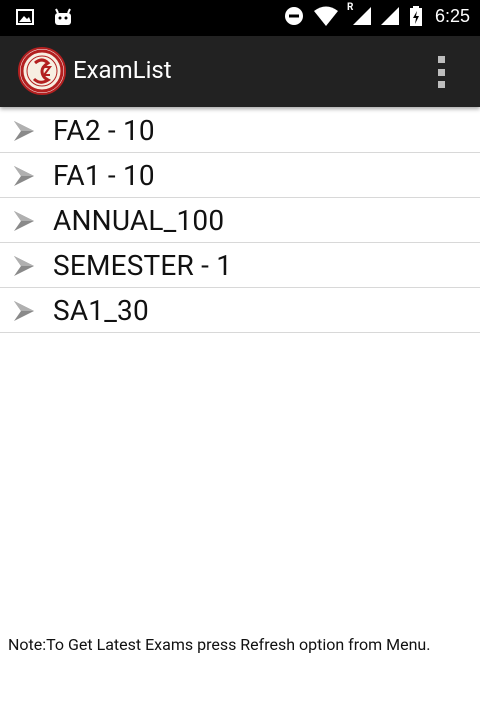 The width and height of the screenshot is (480, 702). I want to click on app-title: ExamList, so click(122, 70).